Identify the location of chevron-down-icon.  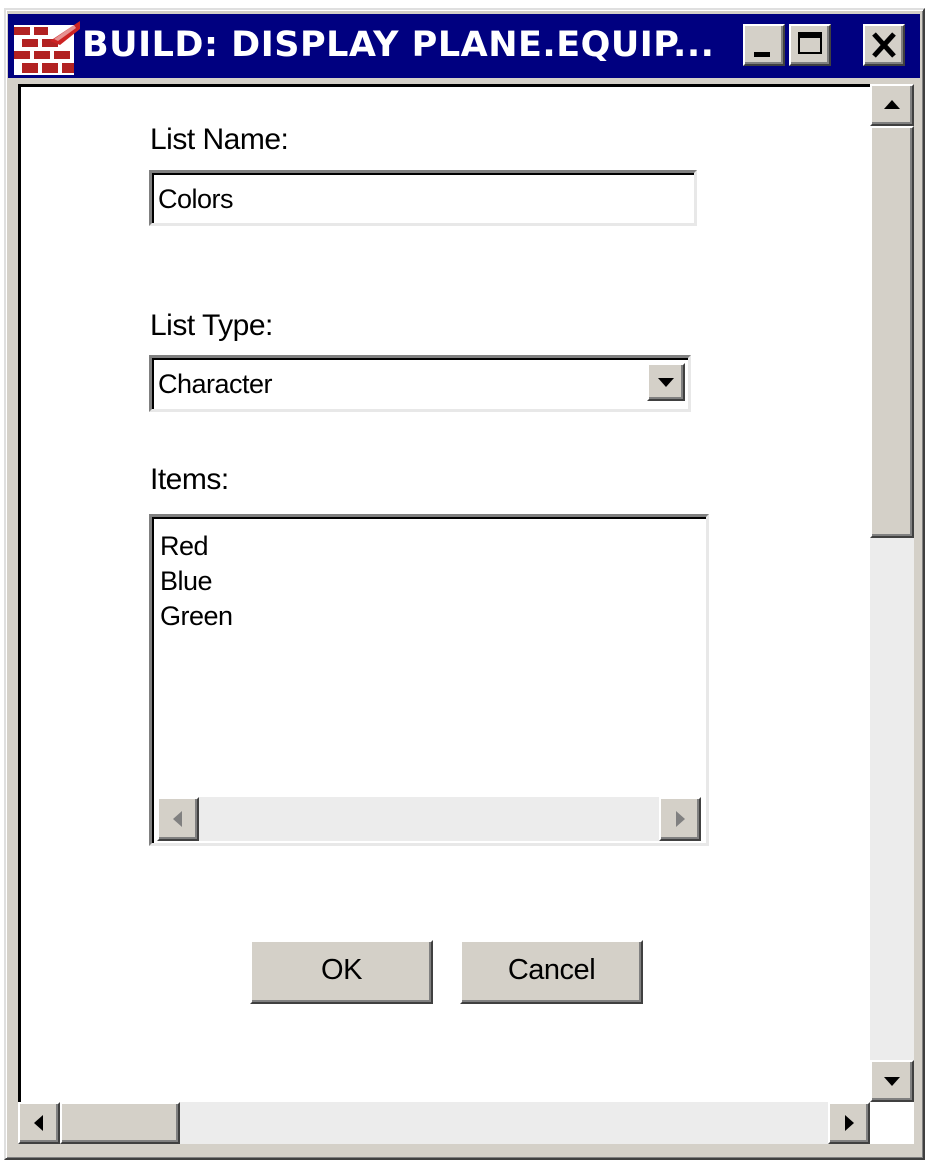
(666, 382).